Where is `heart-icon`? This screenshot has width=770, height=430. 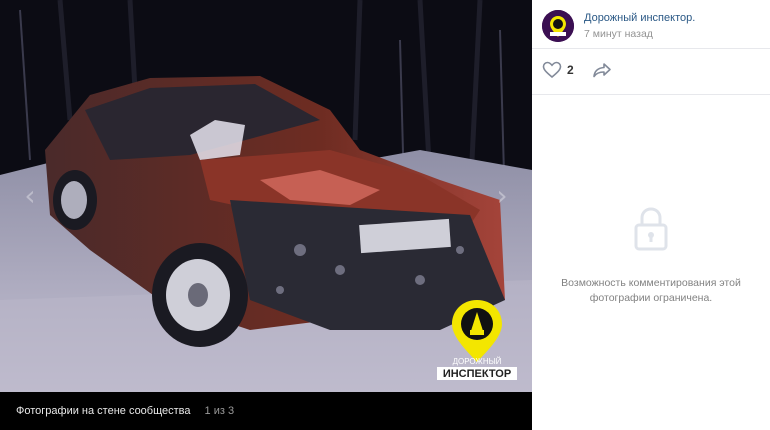
heart-icon is located at coordinates (552, 70).